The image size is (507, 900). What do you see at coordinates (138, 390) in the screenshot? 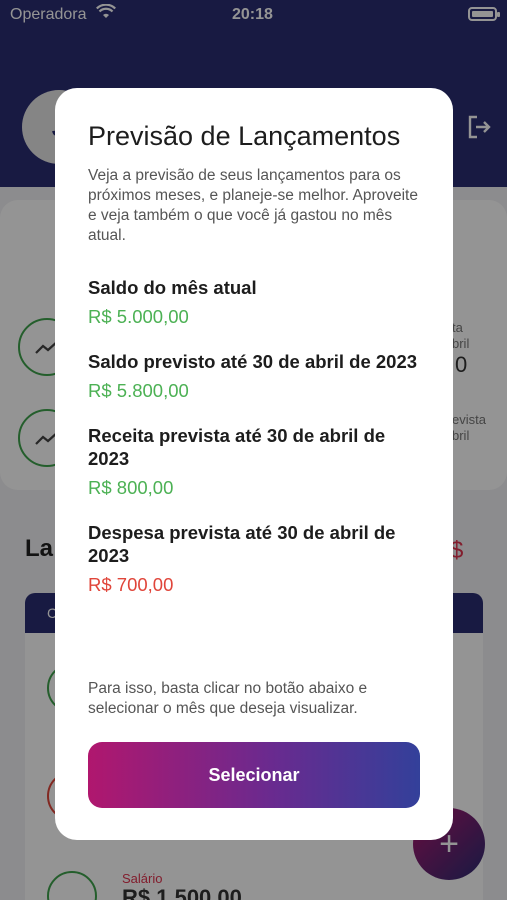
I see `forecast-item-value: R$ 5.800,00` at bounding box center [138, 390].